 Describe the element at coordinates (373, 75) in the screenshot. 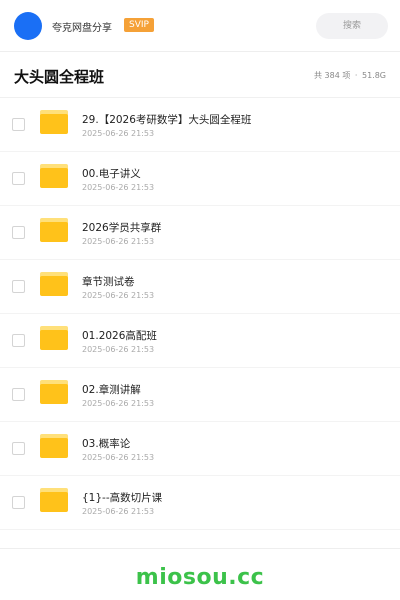

I see `total-size: 51.8G` at that location.